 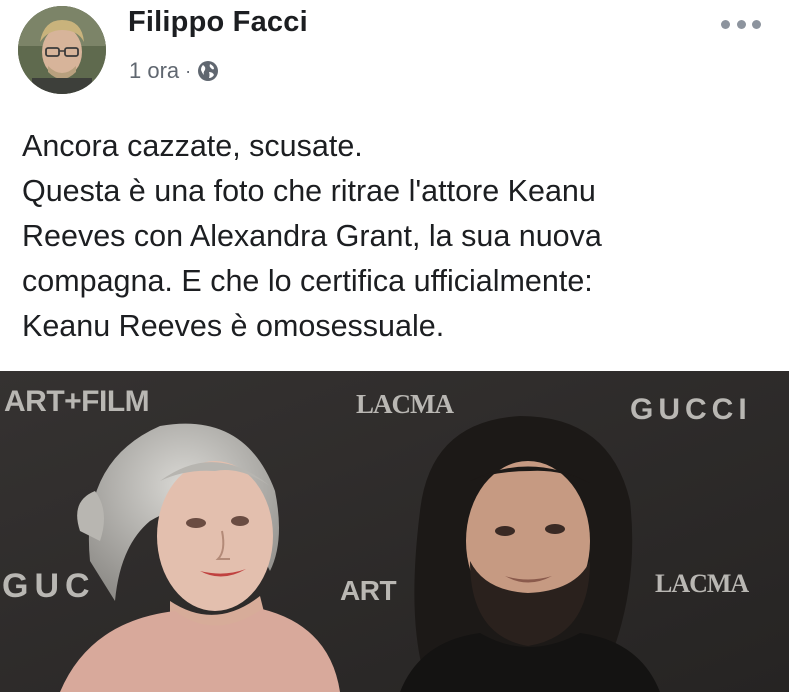 What do you see at coordinates (312, 236) in the screenshot?
I see `post-text-line: Reeves con Alexandra Grant, la sua nuova` at bounding box center [312, 236].